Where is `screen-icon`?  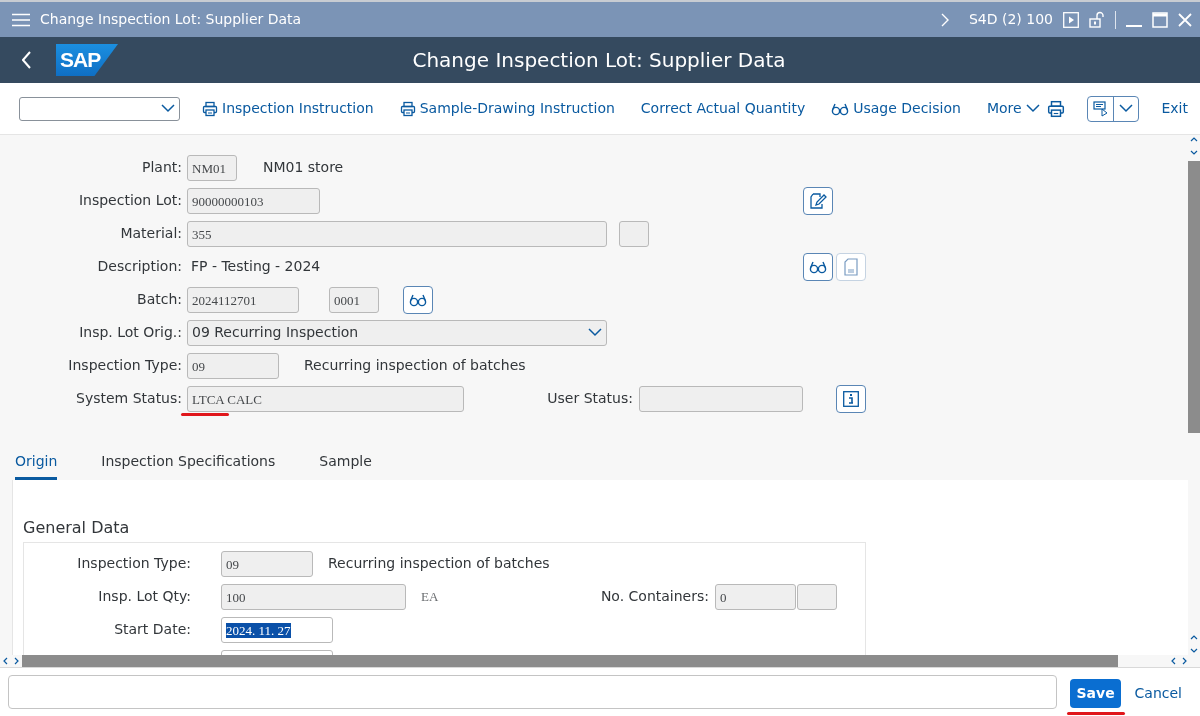
screen-icon is located at coordinates (1101, 108).